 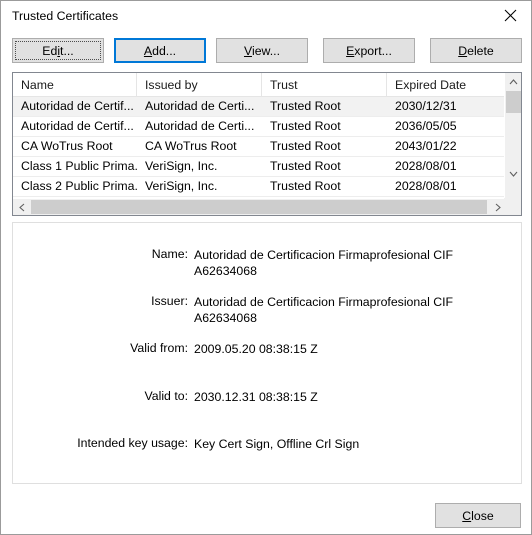 I want to click on scroll-left-button, so click(x=21, y=207).